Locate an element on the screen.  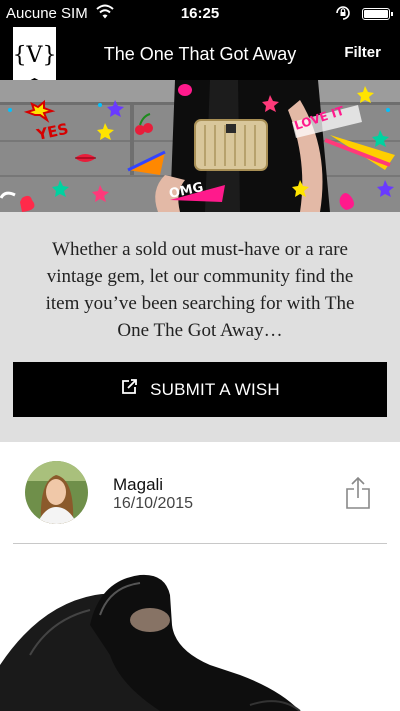
filter-button: Filter is located at coordinates (362, 52).